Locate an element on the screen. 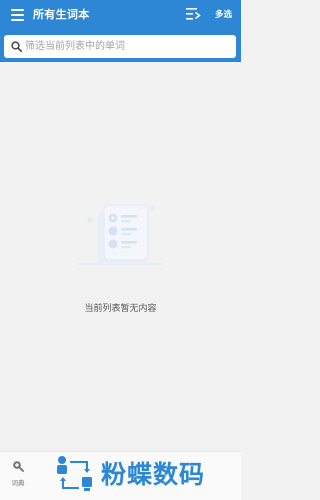  watermark-text: 粉蝶数码 is located at coordinates (153, 474).